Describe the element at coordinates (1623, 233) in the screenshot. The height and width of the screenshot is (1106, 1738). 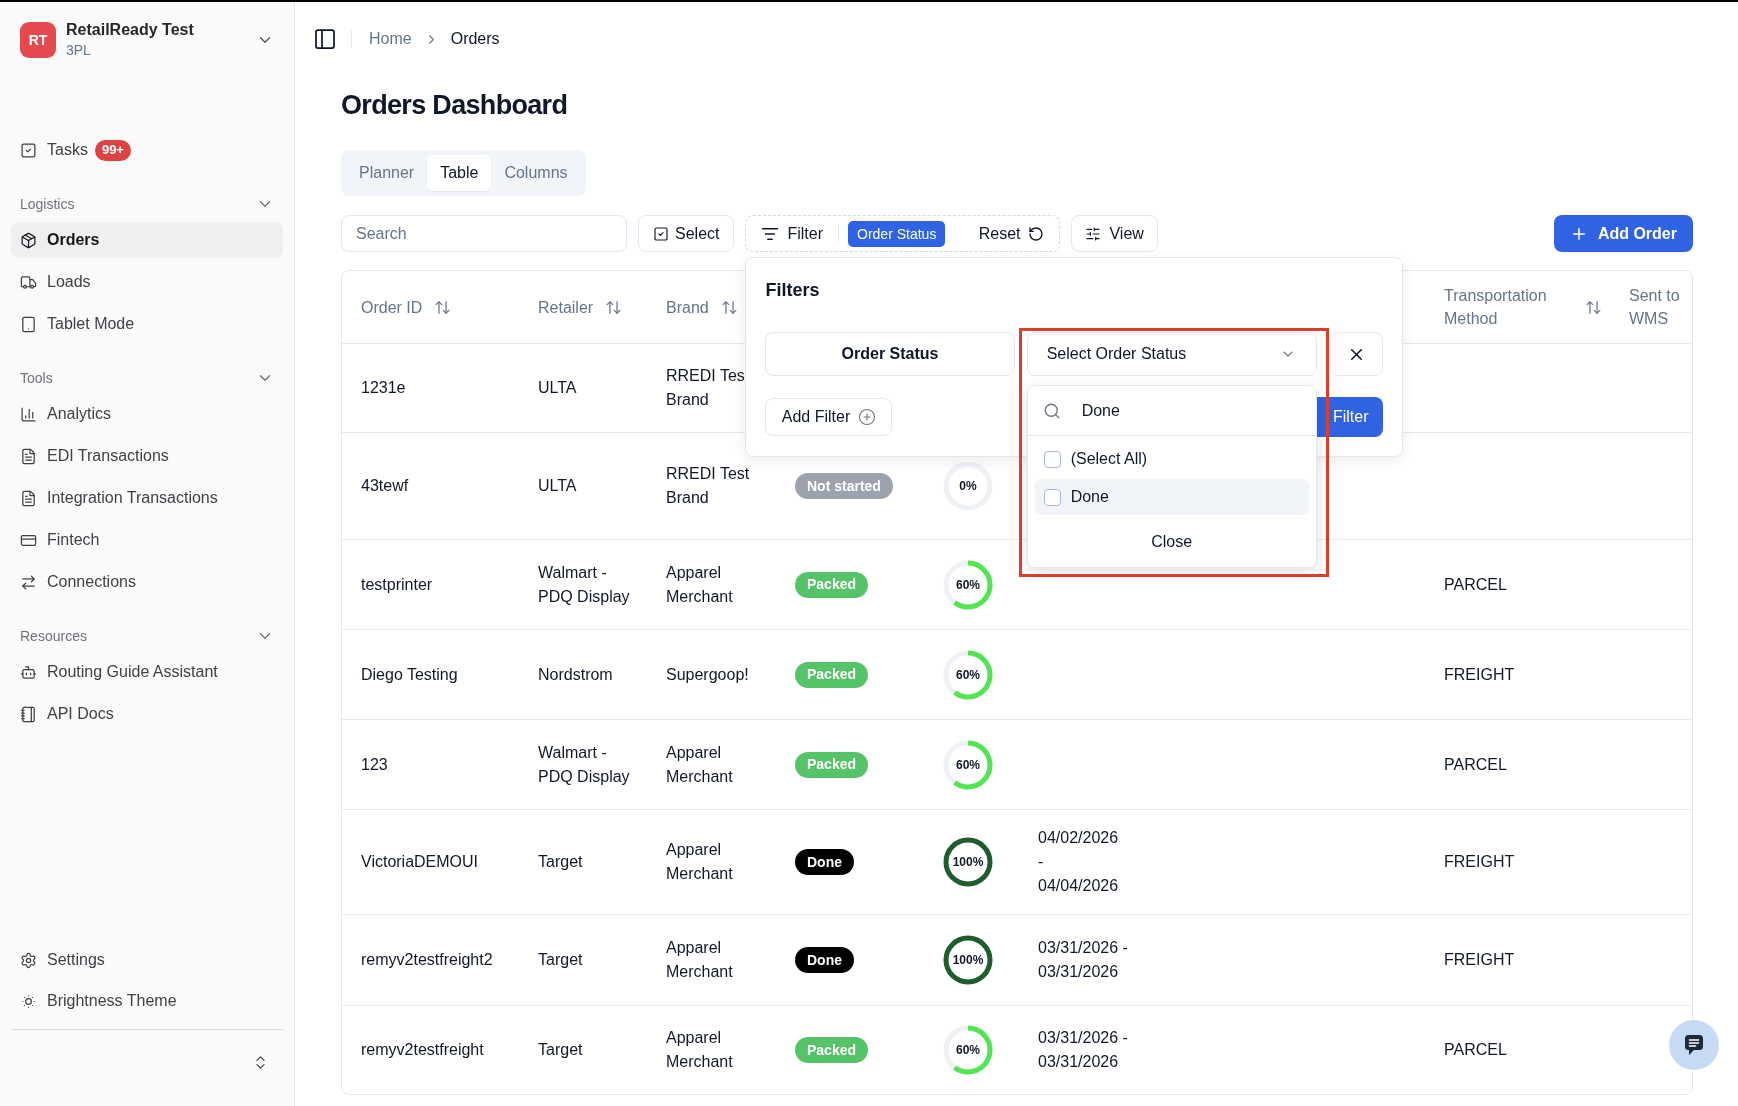
I see `add-order-button: Add Order` at that location.